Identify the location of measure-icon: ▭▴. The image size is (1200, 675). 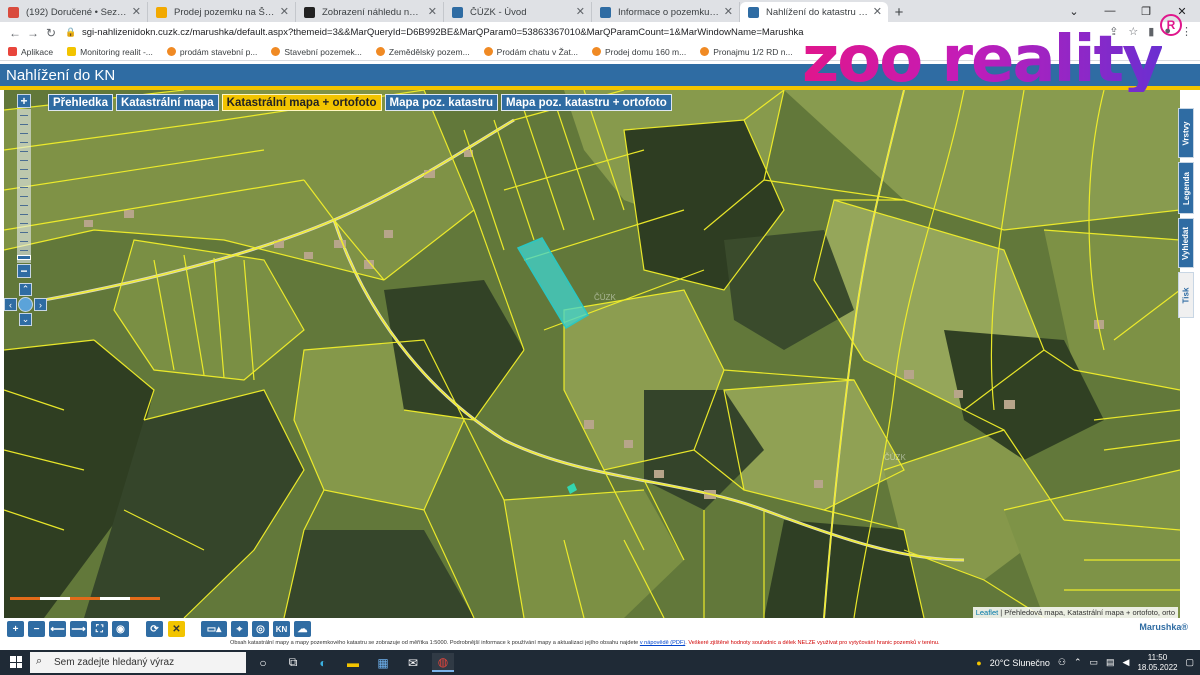
(214, 629).